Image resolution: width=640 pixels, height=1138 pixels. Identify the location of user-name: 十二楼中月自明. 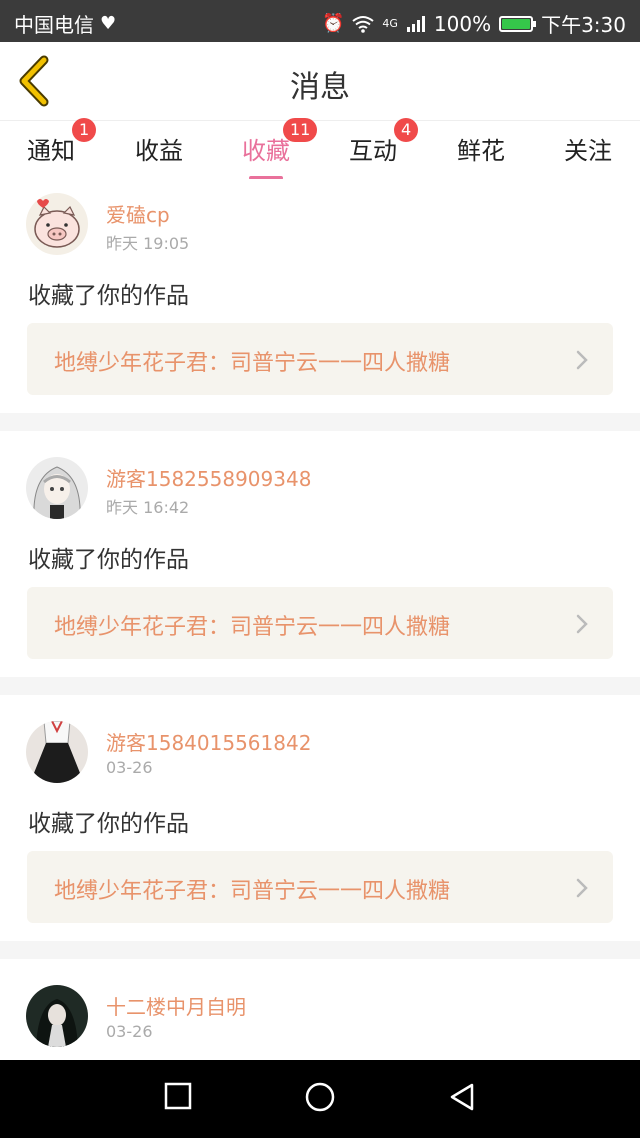
(176, 1005).